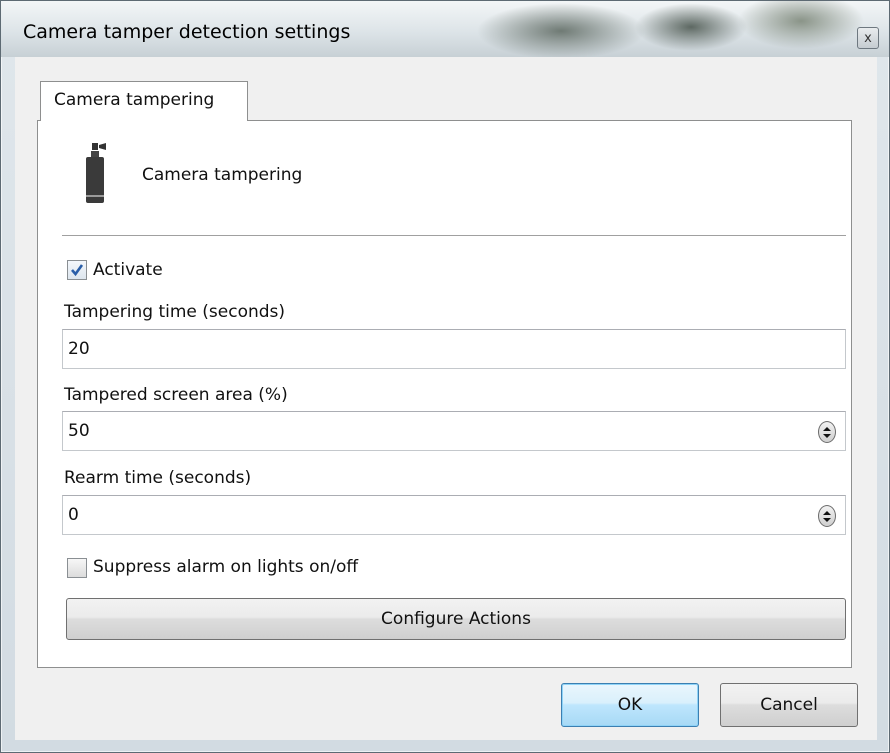  I want to click on cancel-label: Cancel, so click(789, 705).